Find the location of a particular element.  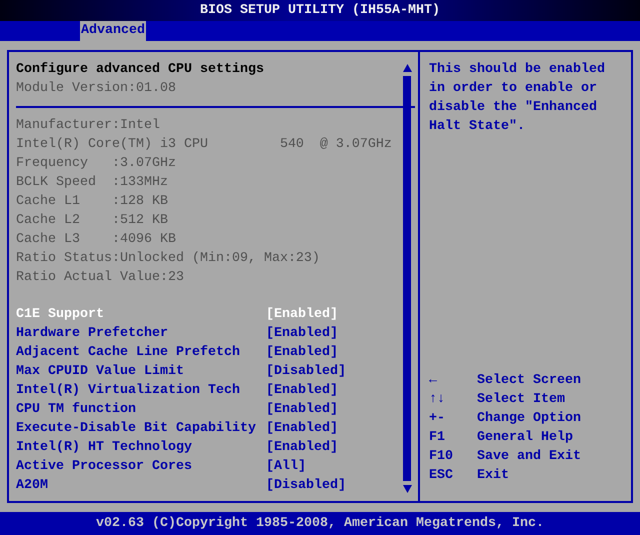

key-label: ↑↓ is located at coordinates (437, 400).